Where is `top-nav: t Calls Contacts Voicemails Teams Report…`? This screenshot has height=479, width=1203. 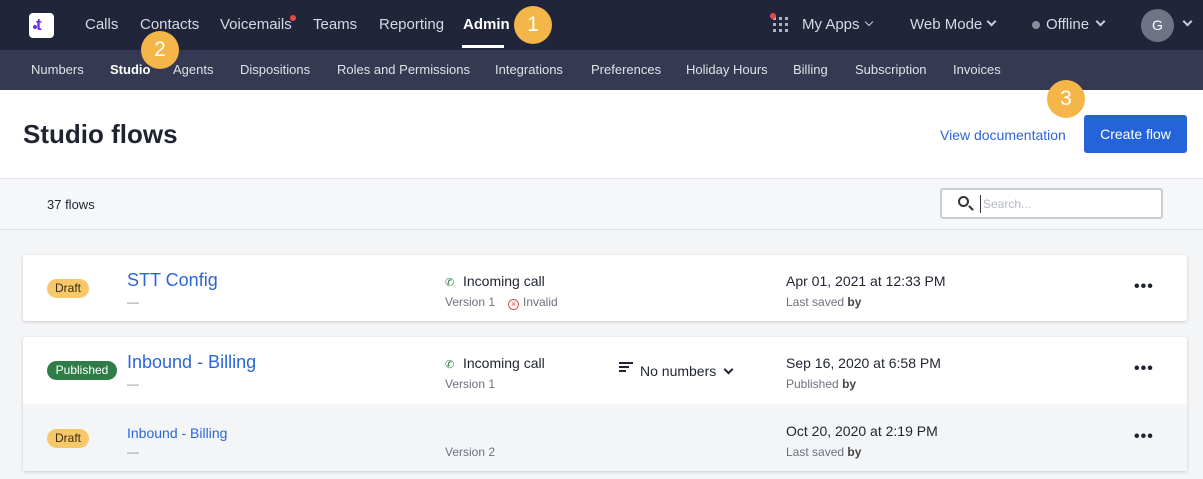 top-nav: t Calls Contacts Voicemails Teams Report… is located at coordinates (601, 25).